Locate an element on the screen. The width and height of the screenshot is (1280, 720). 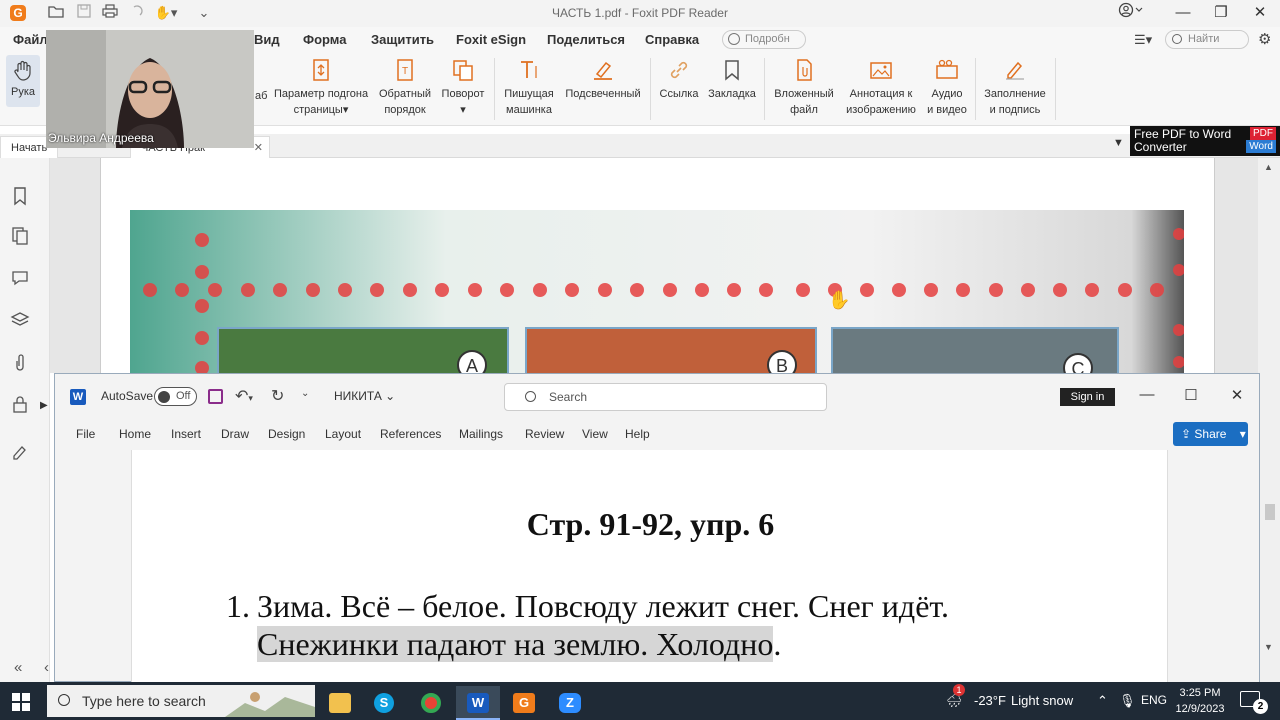
search-highlight-illustration is located at coordinates (270, 704).